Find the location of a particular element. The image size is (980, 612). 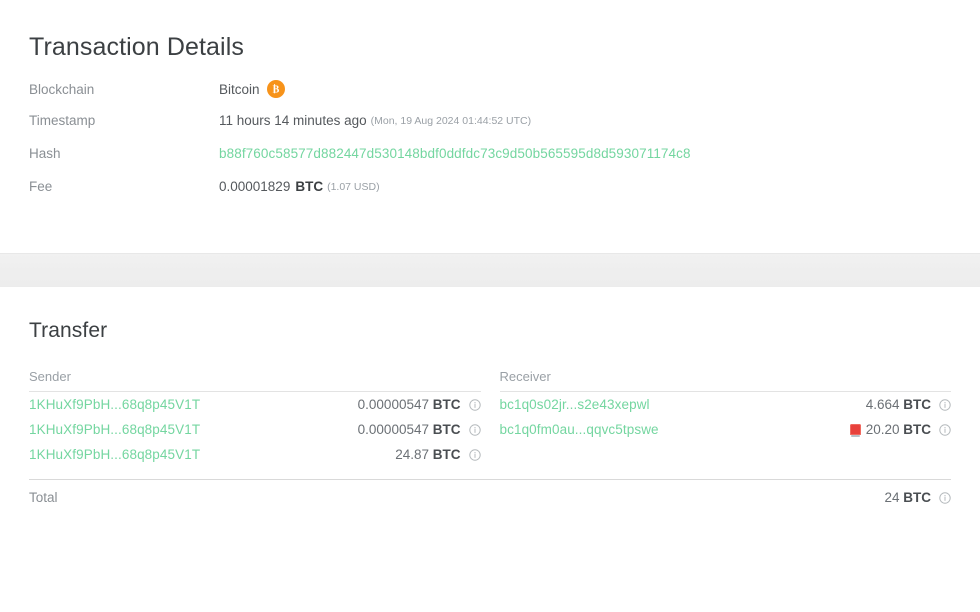

blockchain-name: Bitcoin is located at coordinates (239, 89).